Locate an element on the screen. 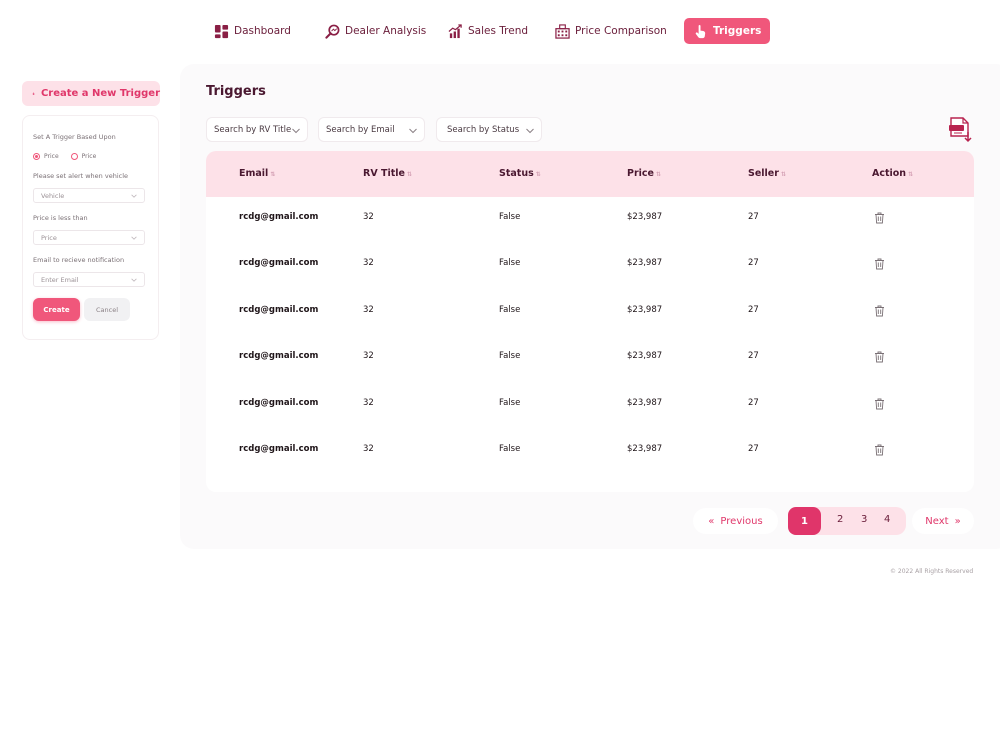  page-1-button: 1 is located at coordinates (804, 521).